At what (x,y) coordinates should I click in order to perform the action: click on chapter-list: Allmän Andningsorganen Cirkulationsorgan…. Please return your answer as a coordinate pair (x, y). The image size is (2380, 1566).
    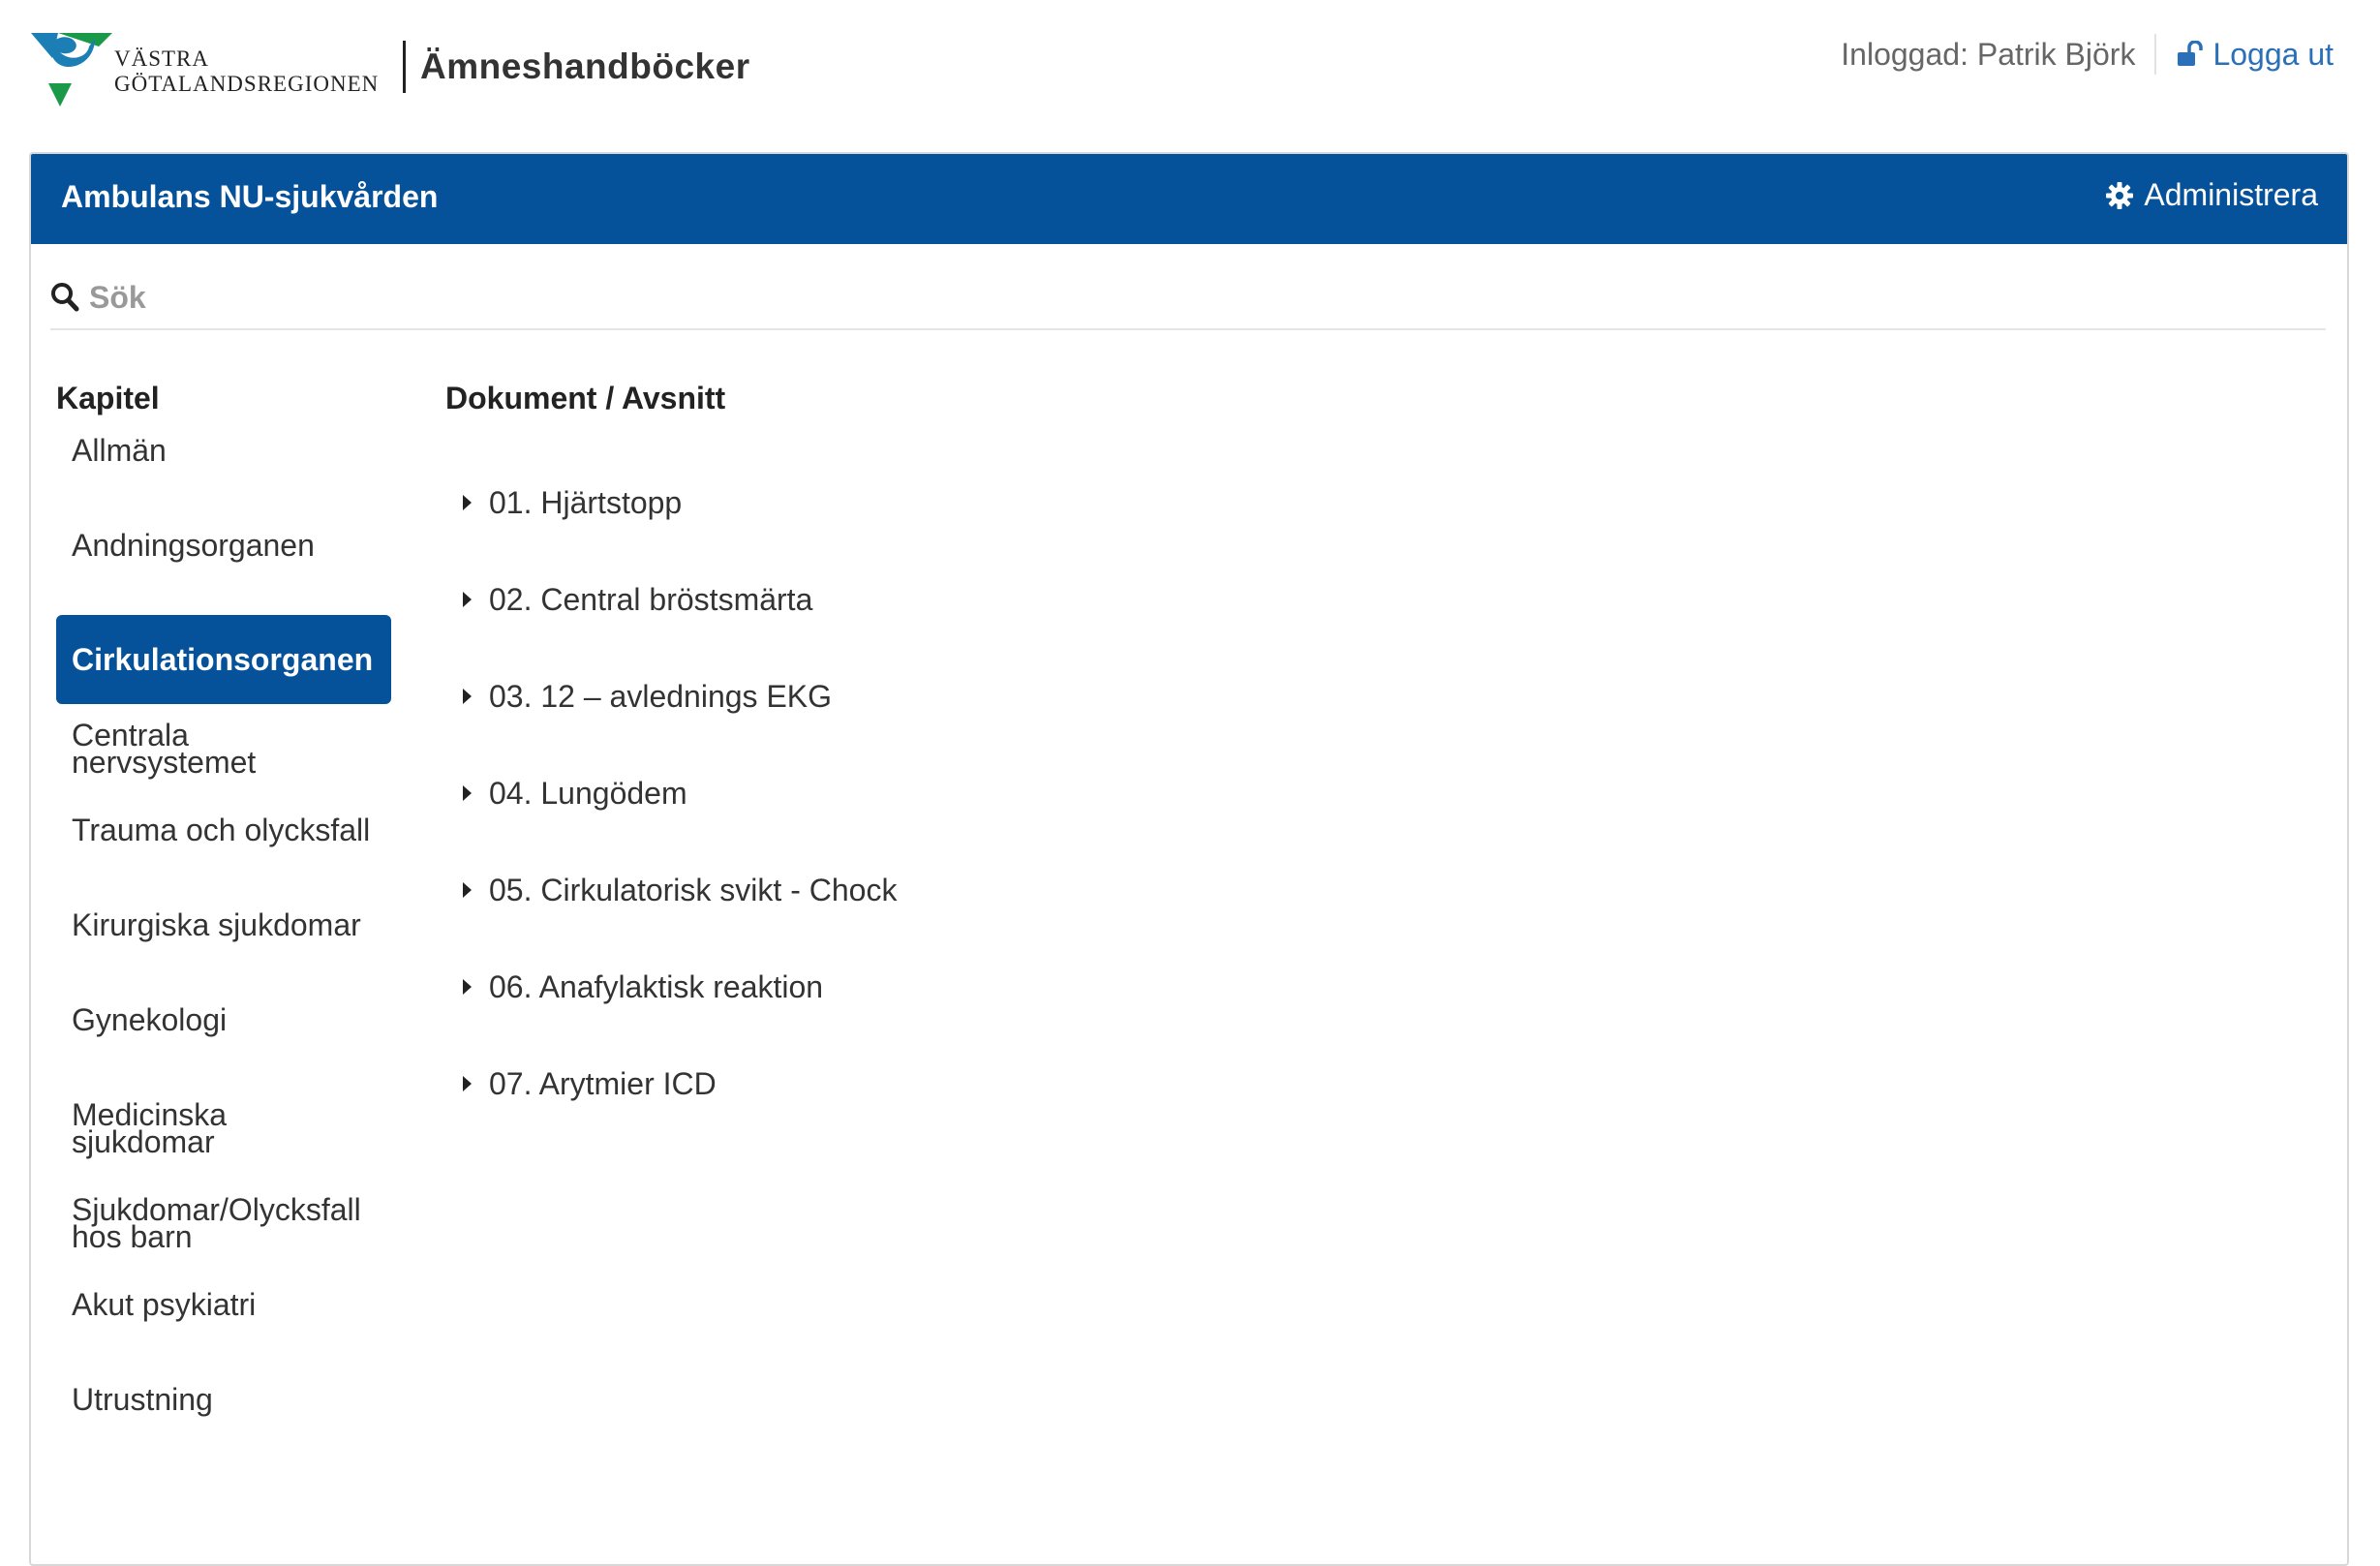
    Looking at the image, I should click on (224, 947).